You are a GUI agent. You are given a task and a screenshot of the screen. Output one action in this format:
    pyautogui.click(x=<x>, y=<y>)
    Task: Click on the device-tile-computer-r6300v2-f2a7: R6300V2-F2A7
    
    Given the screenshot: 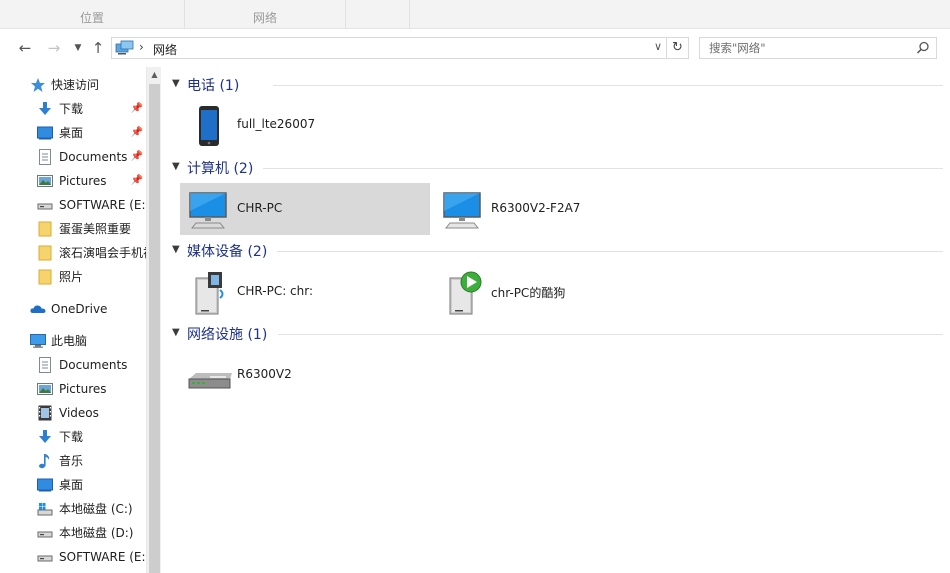 What is the action you would take?
    pyautogui.click(x=559, y=209)
    